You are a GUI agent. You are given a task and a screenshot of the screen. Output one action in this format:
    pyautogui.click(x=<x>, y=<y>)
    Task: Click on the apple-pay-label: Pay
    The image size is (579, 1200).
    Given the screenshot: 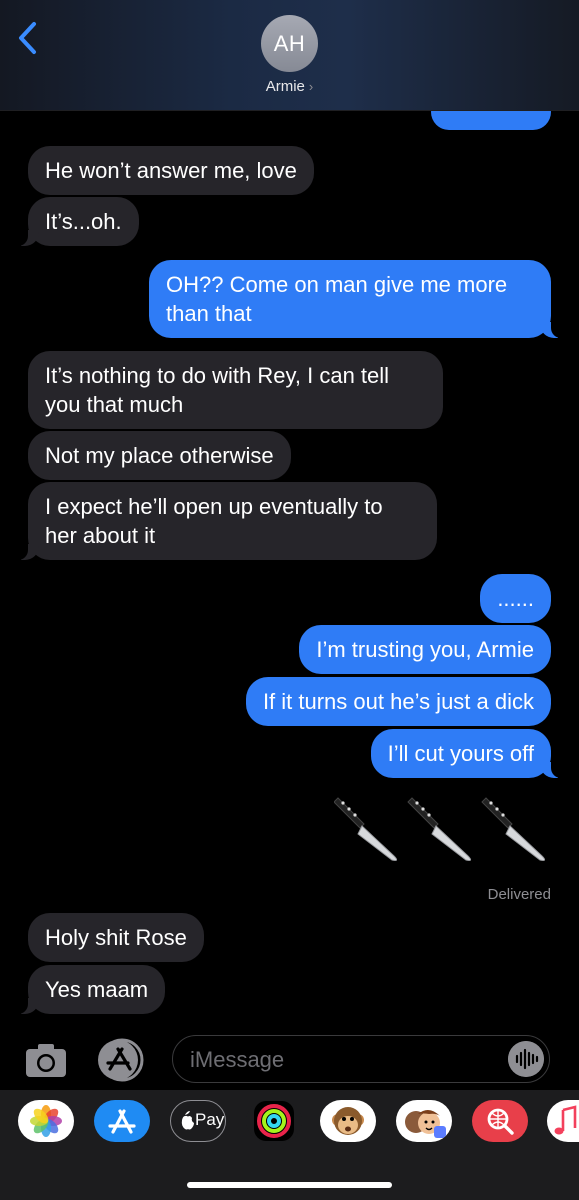 What is the action you would take?
    pyautogui.click(x=210, y=1119)
    